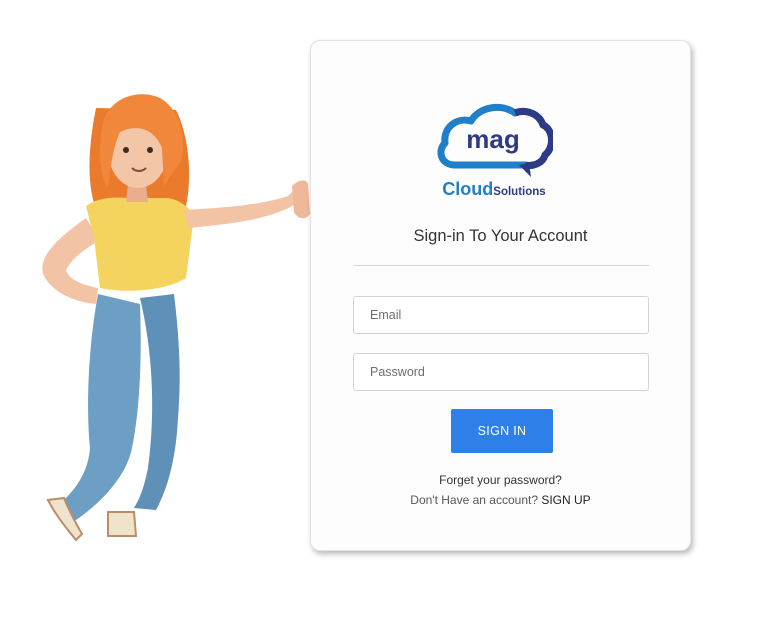 The image size is (760, 619). Describe the element at coordinates (500, 236) in the screenshot. I see `page-title: Sign-in To Your Account` at that location.